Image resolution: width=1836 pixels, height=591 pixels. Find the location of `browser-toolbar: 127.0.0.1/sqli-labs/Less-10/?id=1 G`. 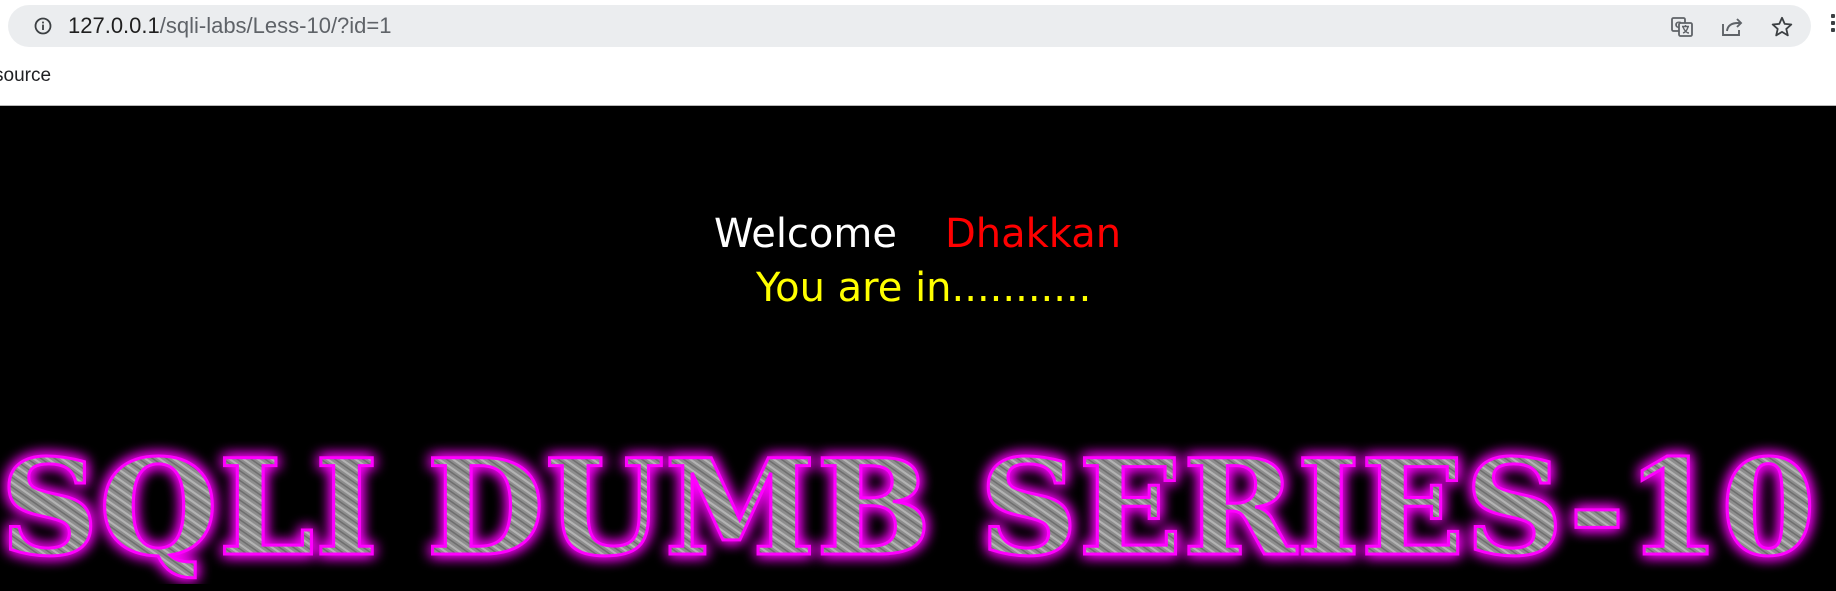

browser-toolbar: 127.0.0.1/sqli-labs/Less-10/?id=1 G is located at coordinates (918, 26).